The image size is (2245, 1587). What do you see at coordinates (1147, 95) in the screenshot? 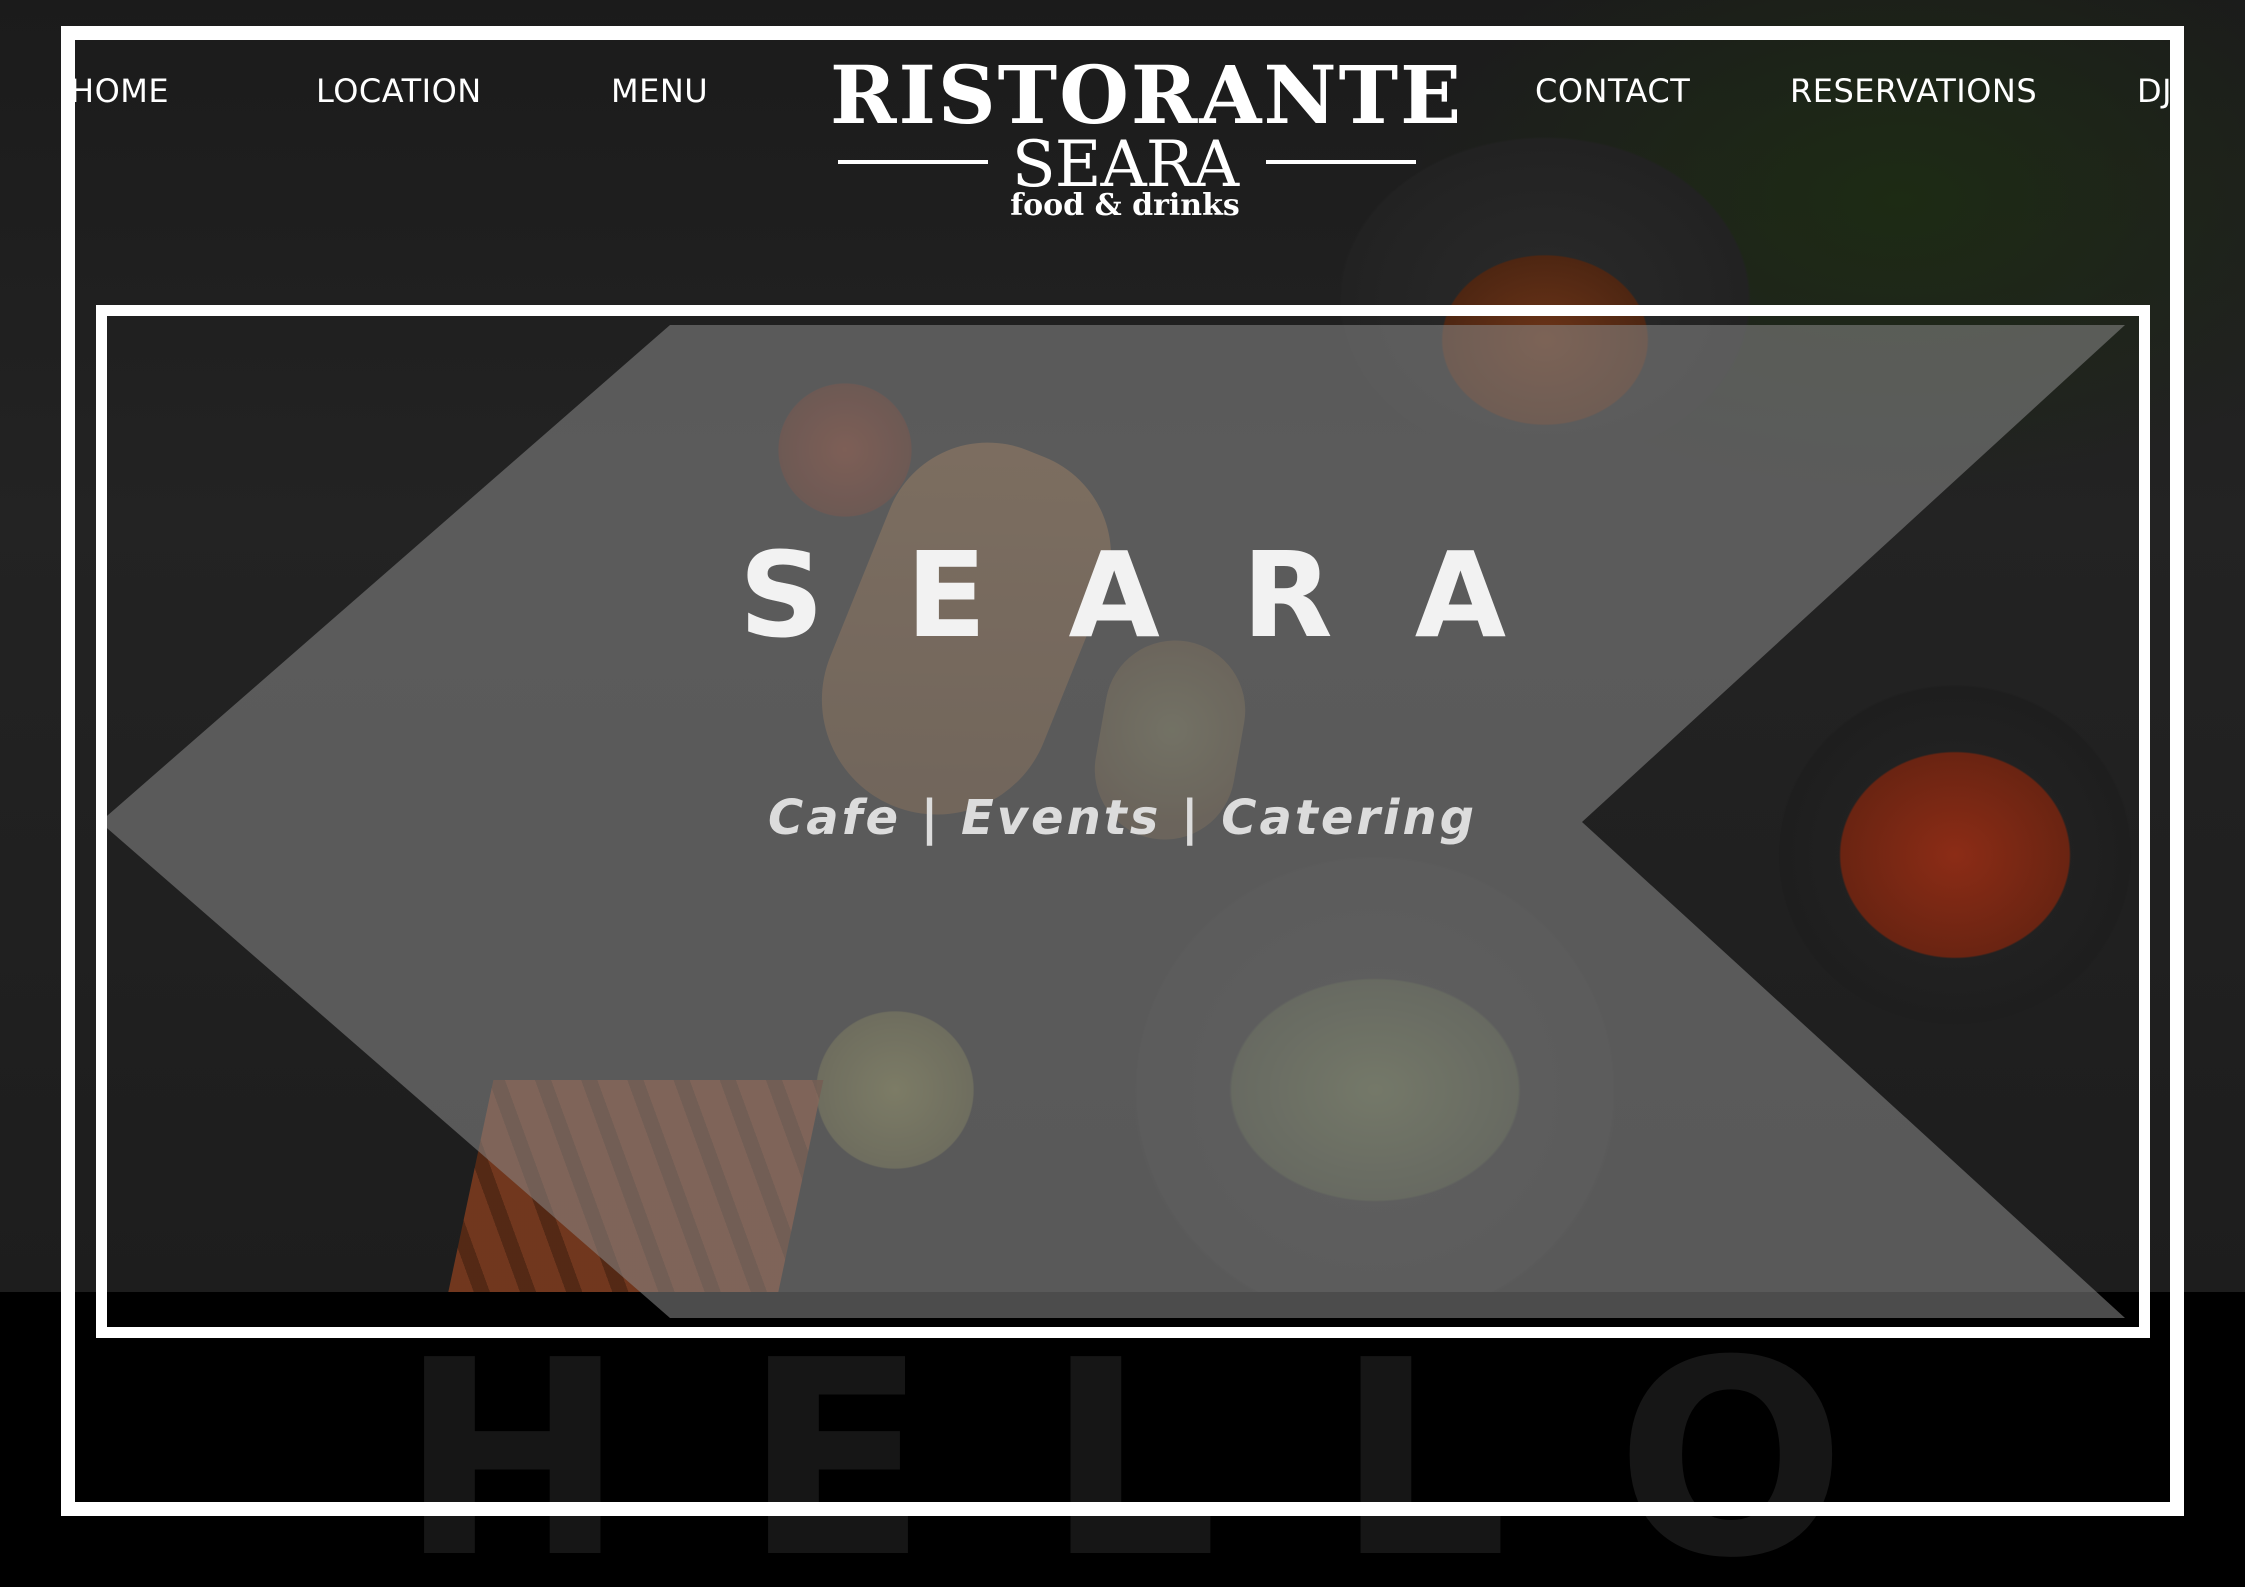
I see `logo-ristorante: RISTORANTE` at bounding box center [1147, 95].